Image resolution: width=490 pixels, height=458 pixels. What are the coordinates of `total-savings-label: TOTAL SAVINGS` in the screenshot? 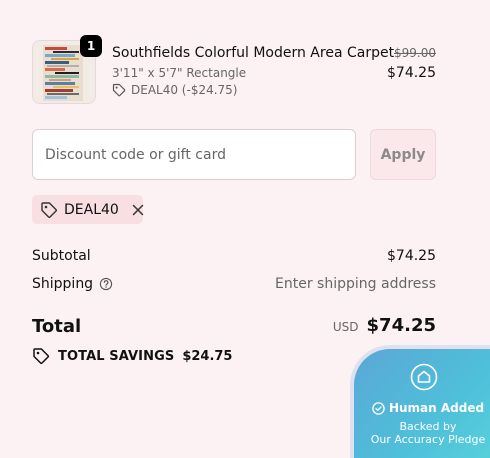 It's located at (116, 356).